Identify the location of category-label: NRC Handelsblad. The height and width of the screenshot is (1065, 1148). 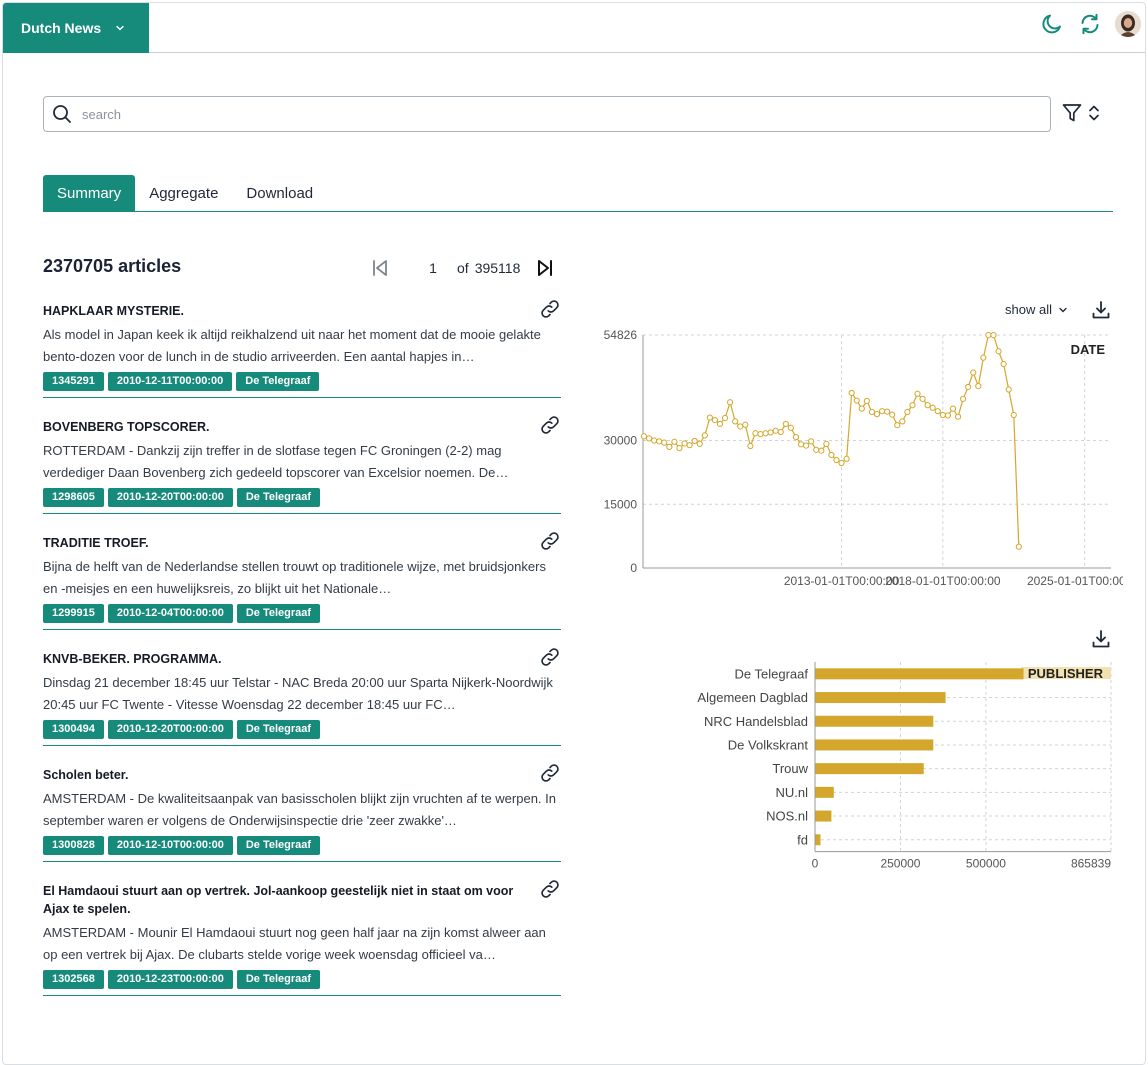
(756, 721).